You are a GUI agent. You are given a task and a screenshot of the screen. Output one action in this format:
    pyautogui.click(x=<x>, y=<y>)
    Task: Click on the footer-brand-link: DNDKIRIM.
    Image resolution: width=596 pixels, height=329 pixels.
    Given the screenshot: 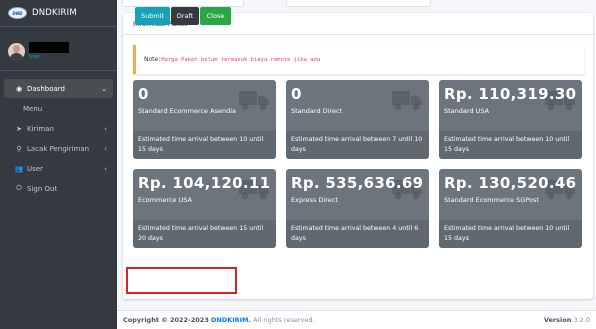 What is the action you would take?
    pyautogui.click(x=231, y=320)
    